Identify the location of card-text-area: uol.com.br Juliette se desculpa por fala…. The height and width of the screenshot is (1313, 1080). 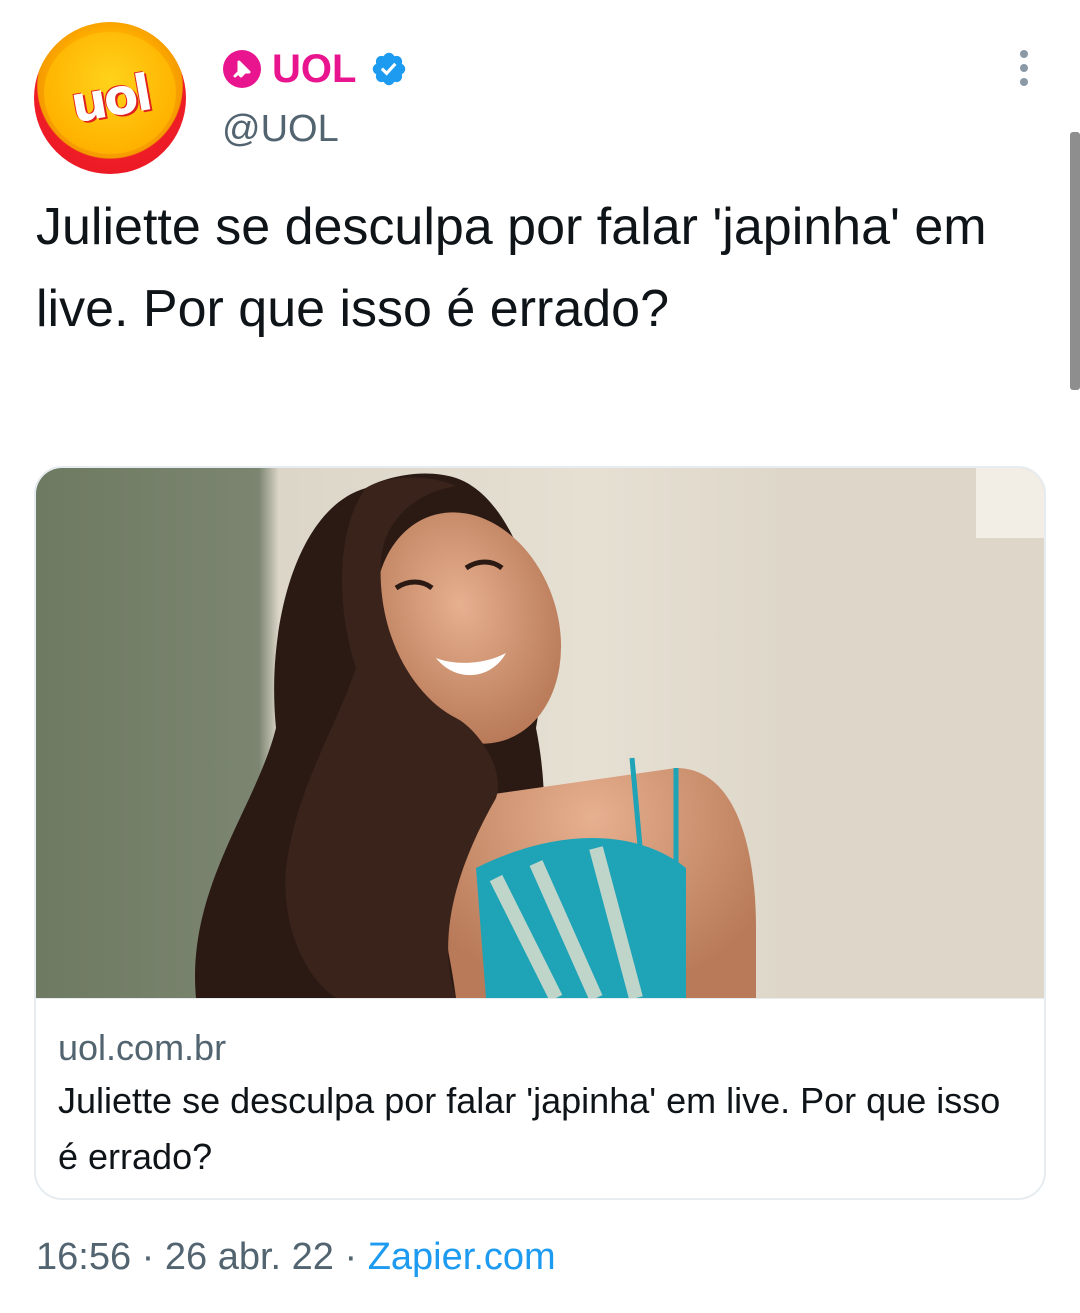
(540, 1098).